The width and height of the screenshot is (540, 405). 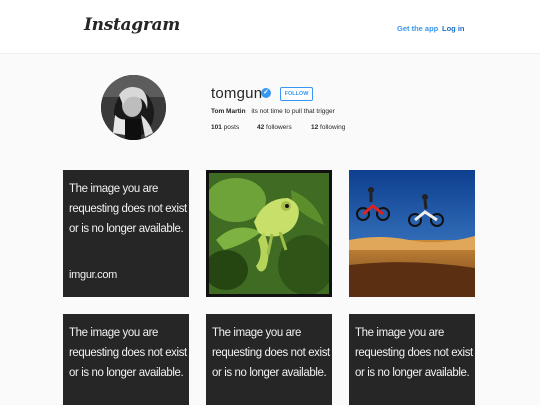 What do you see at coordinates (417, 28) in the screenshot?
I see `get-the-app-link: Get the app` at bounding box center [417, 28].